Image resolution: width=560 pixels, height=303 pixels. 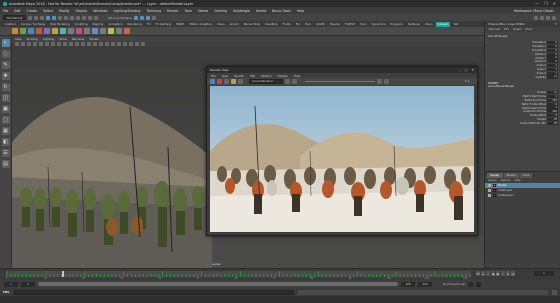 What do you see at coordinates (5, 98) in the screenshot?
I see `scale-tool-icon: ◫` at bounding box center [5, 98].